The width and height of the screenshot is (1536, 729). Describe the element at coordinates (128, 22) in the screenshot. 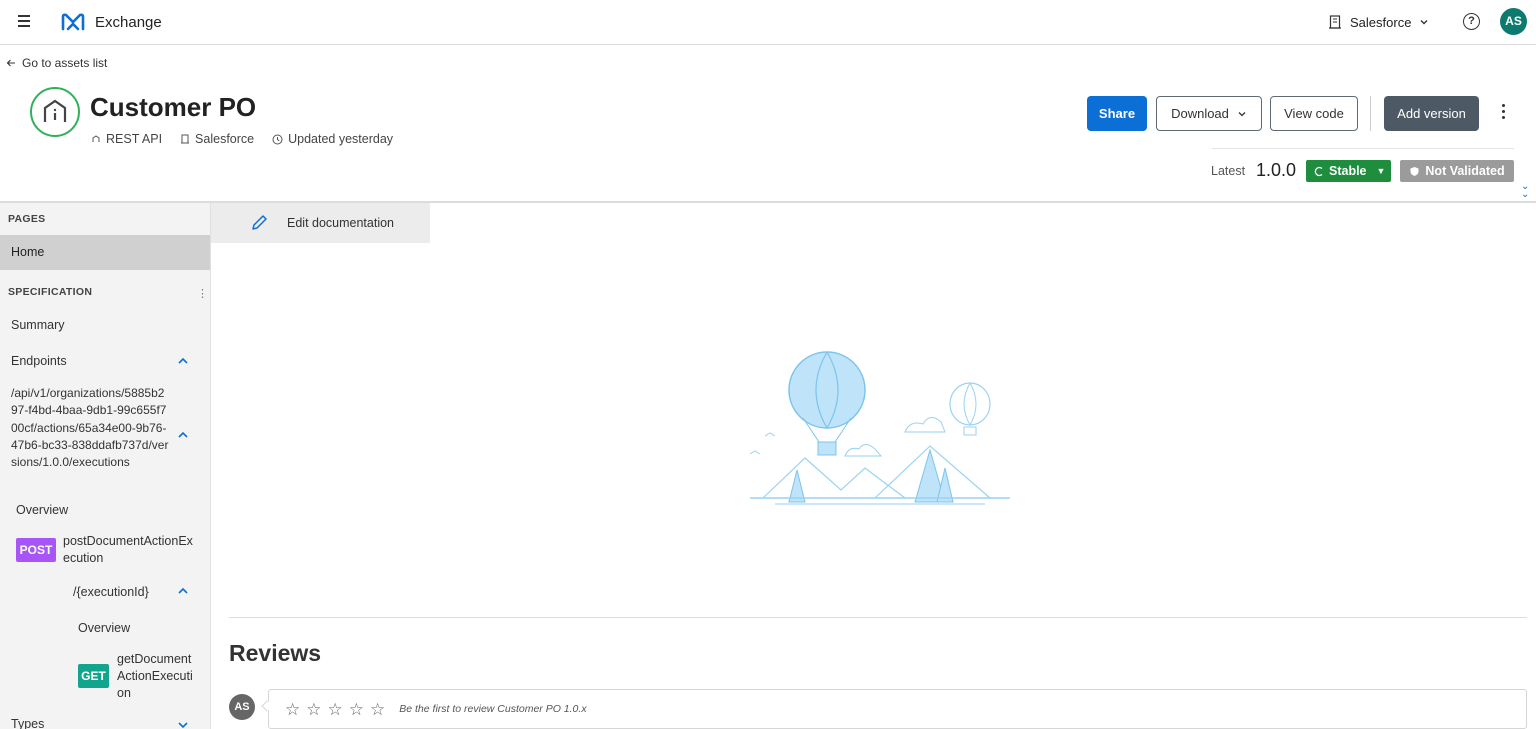

I see `app-name: Exchange` at that location.